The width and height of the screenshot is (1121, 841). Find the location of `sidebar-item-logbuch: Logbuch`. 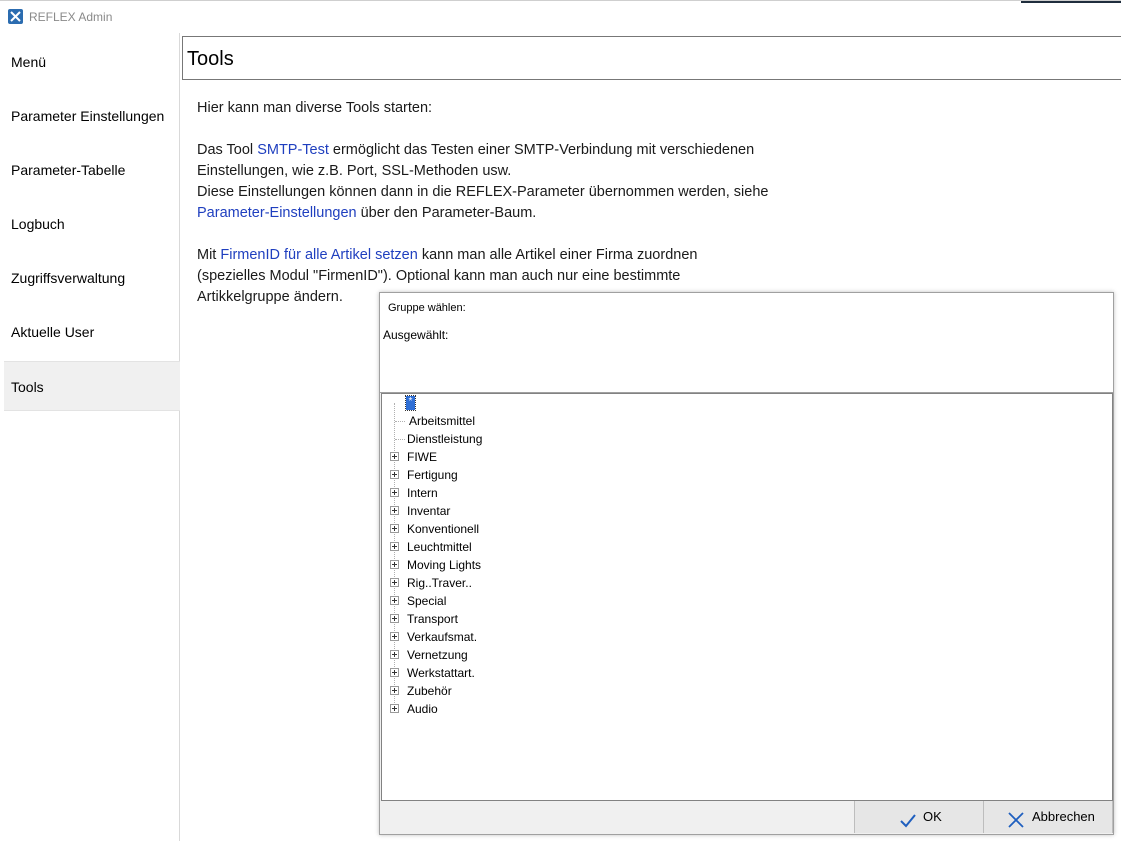

sidebar-item-logbuch: Logbuch is located at coordinates (92, 224).